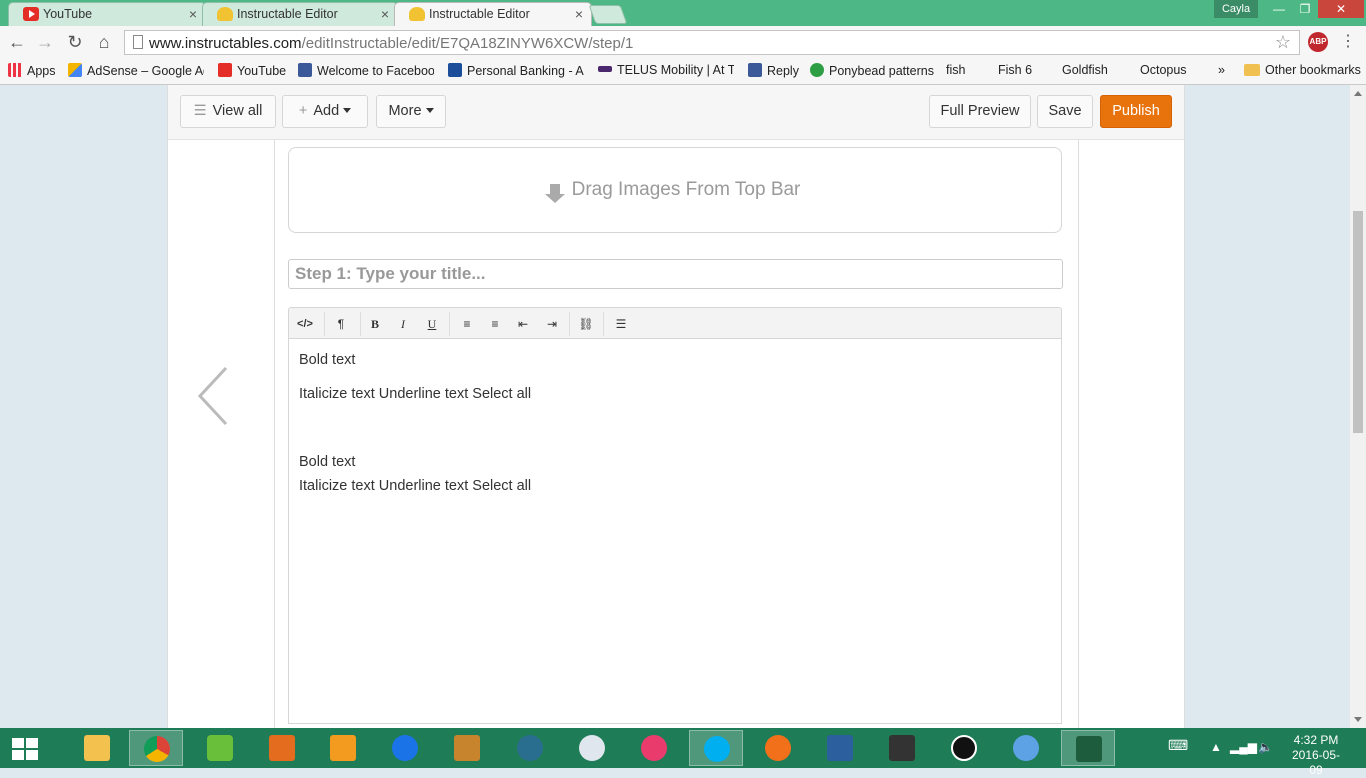  I want to click on paragraph-icon: ¶, so click(341, 324).